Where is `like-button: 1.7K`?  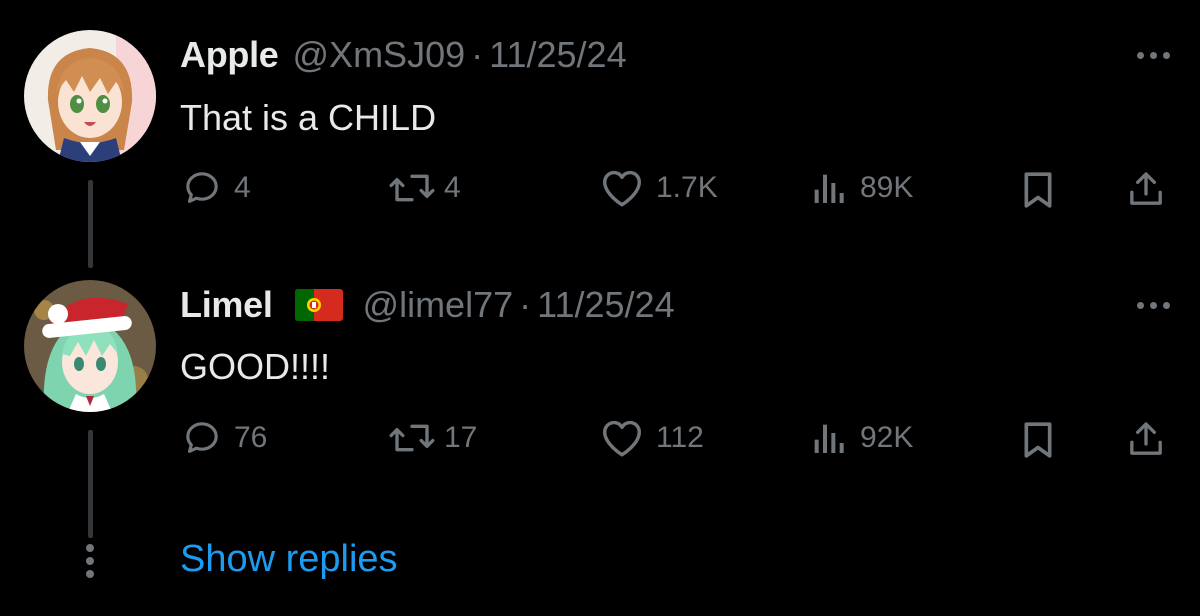
like-button: 1.7K is located at coordinates (659, 188).